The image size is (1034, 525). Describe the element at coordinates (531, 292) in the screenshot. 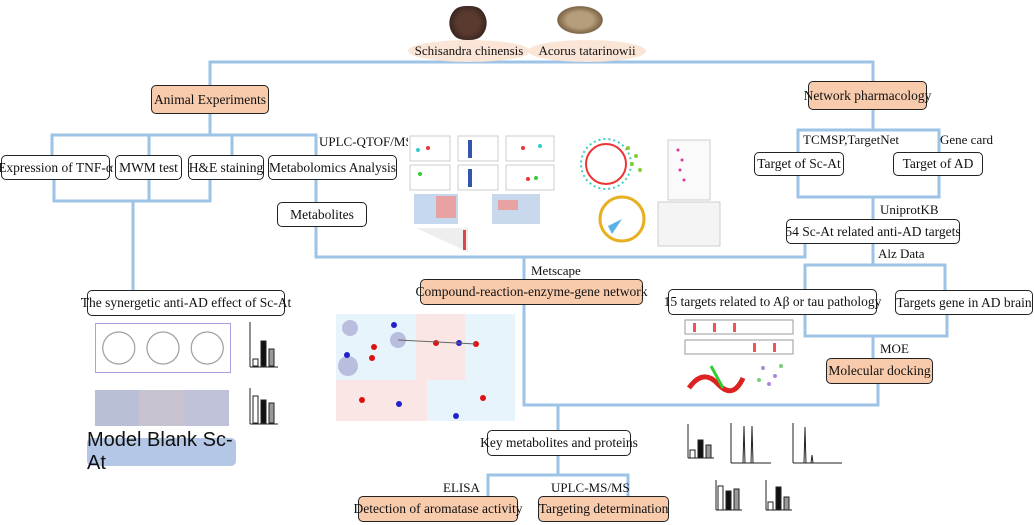

I see `compound-reaction-enzyme-gene-network-box: Compound-reaction-enzyme-gene network` at that location.